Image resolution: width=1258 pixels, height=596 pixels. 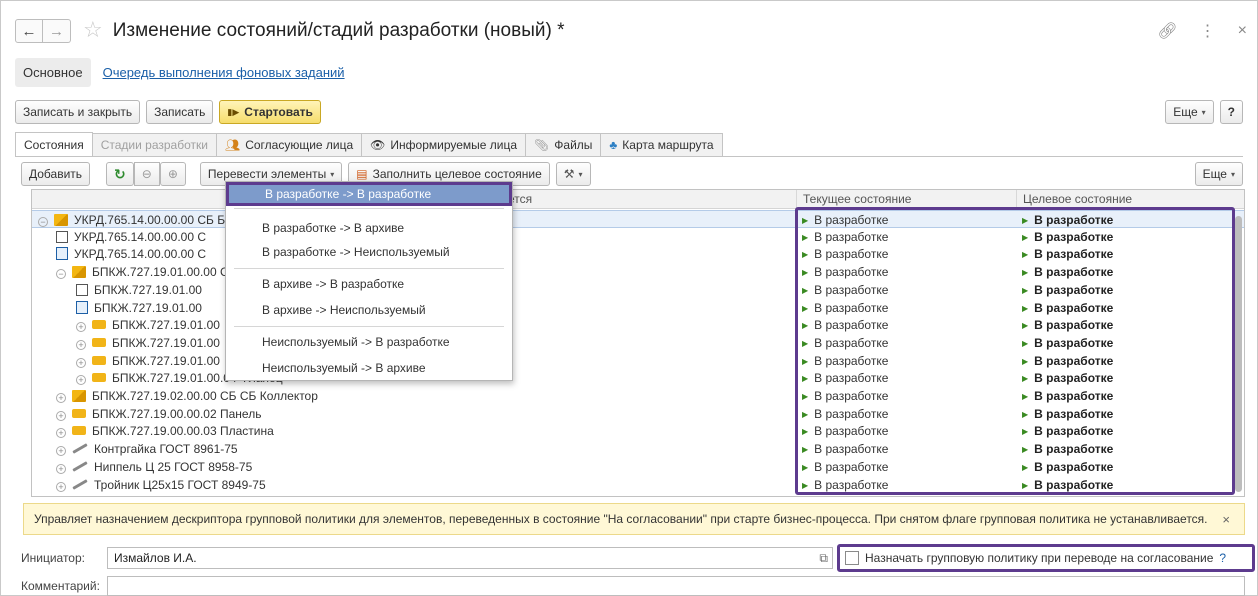 I want to click on group-policy-checkbox, so click(x=852, y=558).